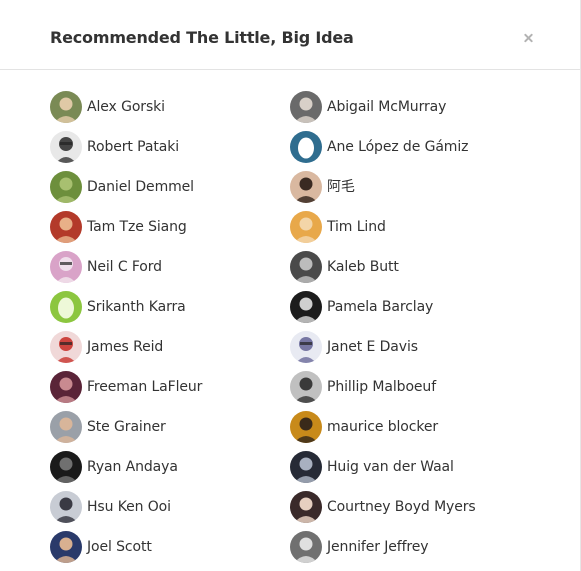 Image resolution: width=581 pixels, height=571 pixels. What do you see at coordinates (405, 271) in the screenshot?
I see `recommender-item: Kaleb Butt` at bounding box center [405, 271].